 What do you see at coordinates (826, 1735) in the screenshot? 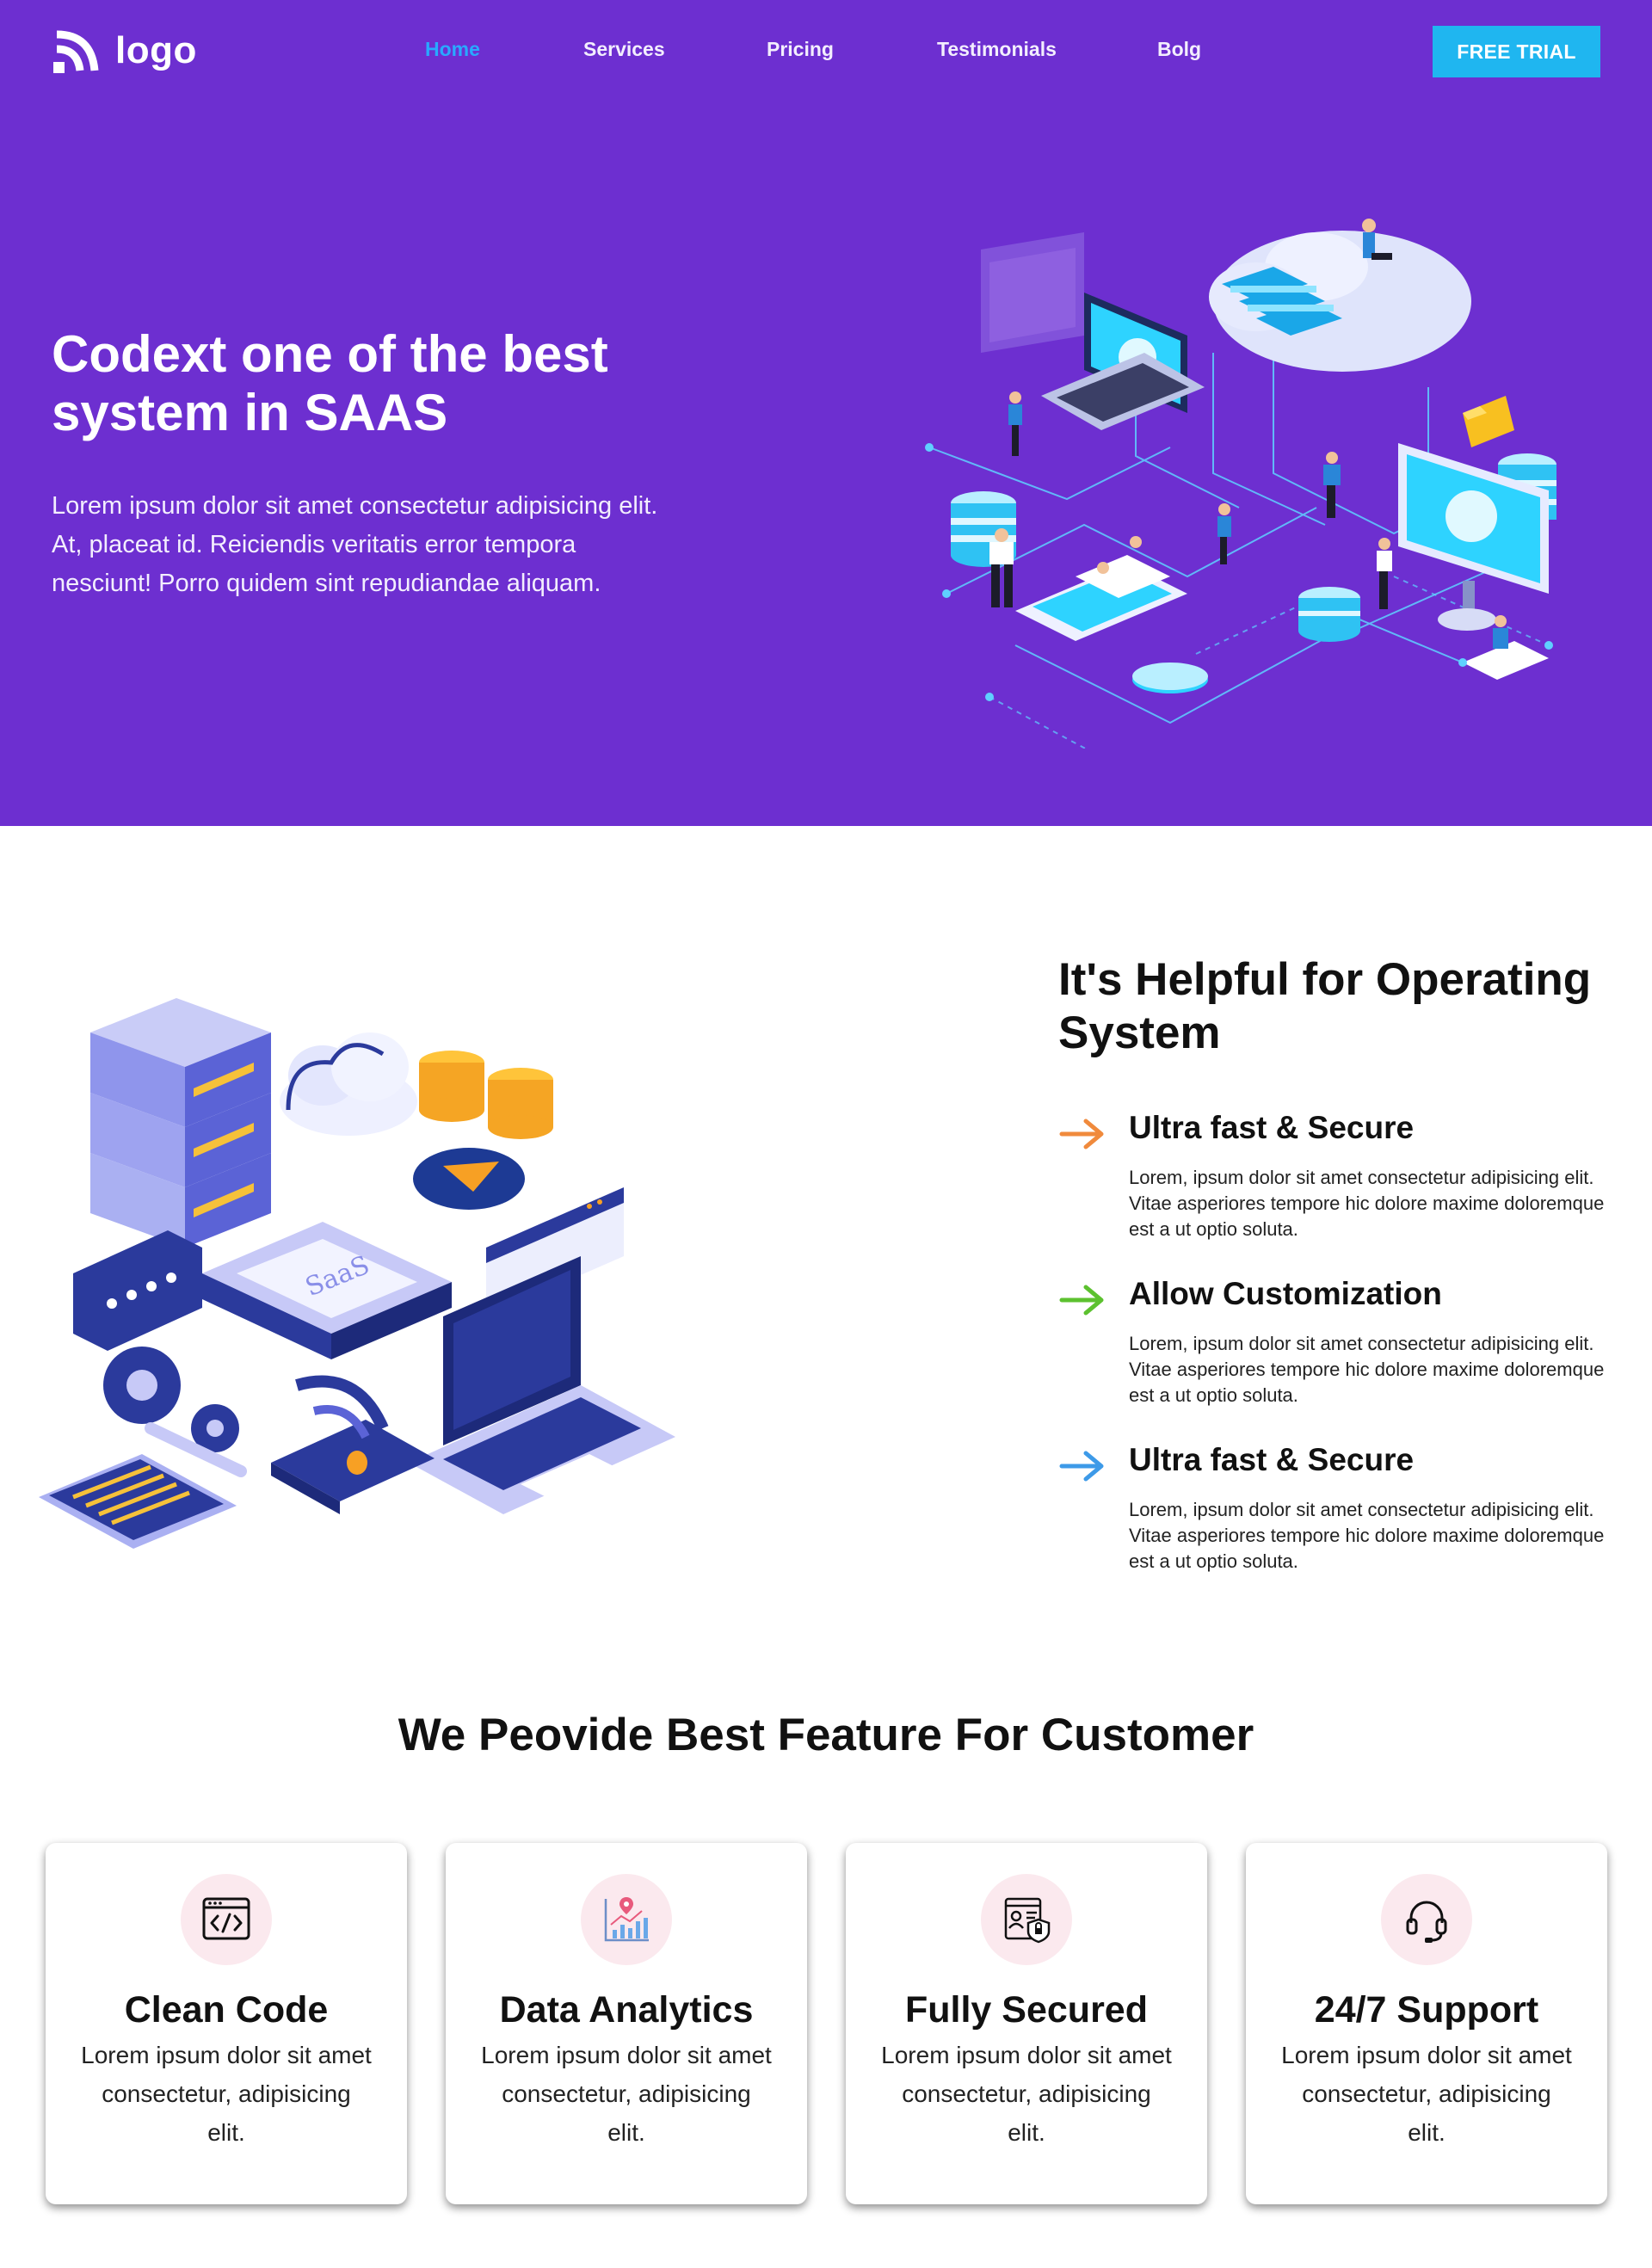
I see `features-section-title: We Peovide Best Feature For Customer` at bounding box center [826, 1735].